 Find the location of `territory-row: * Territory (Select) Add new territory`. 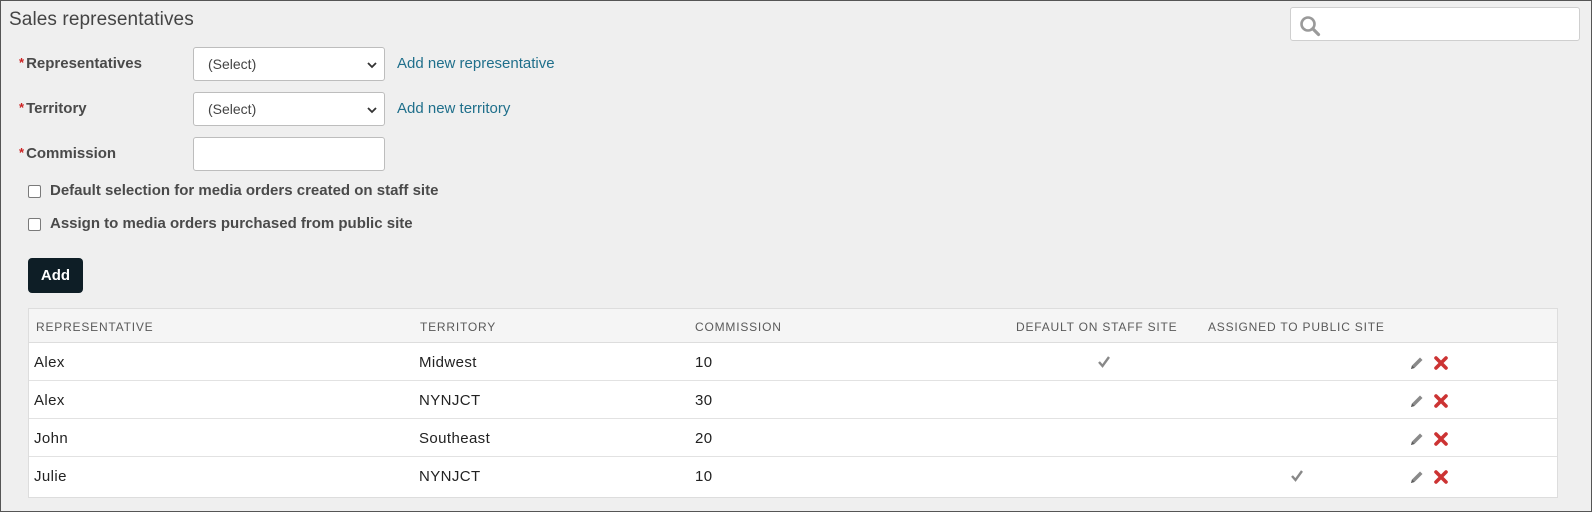

territory-row: * Territory (Select) Add new territory is located at coordinates (351, 109).